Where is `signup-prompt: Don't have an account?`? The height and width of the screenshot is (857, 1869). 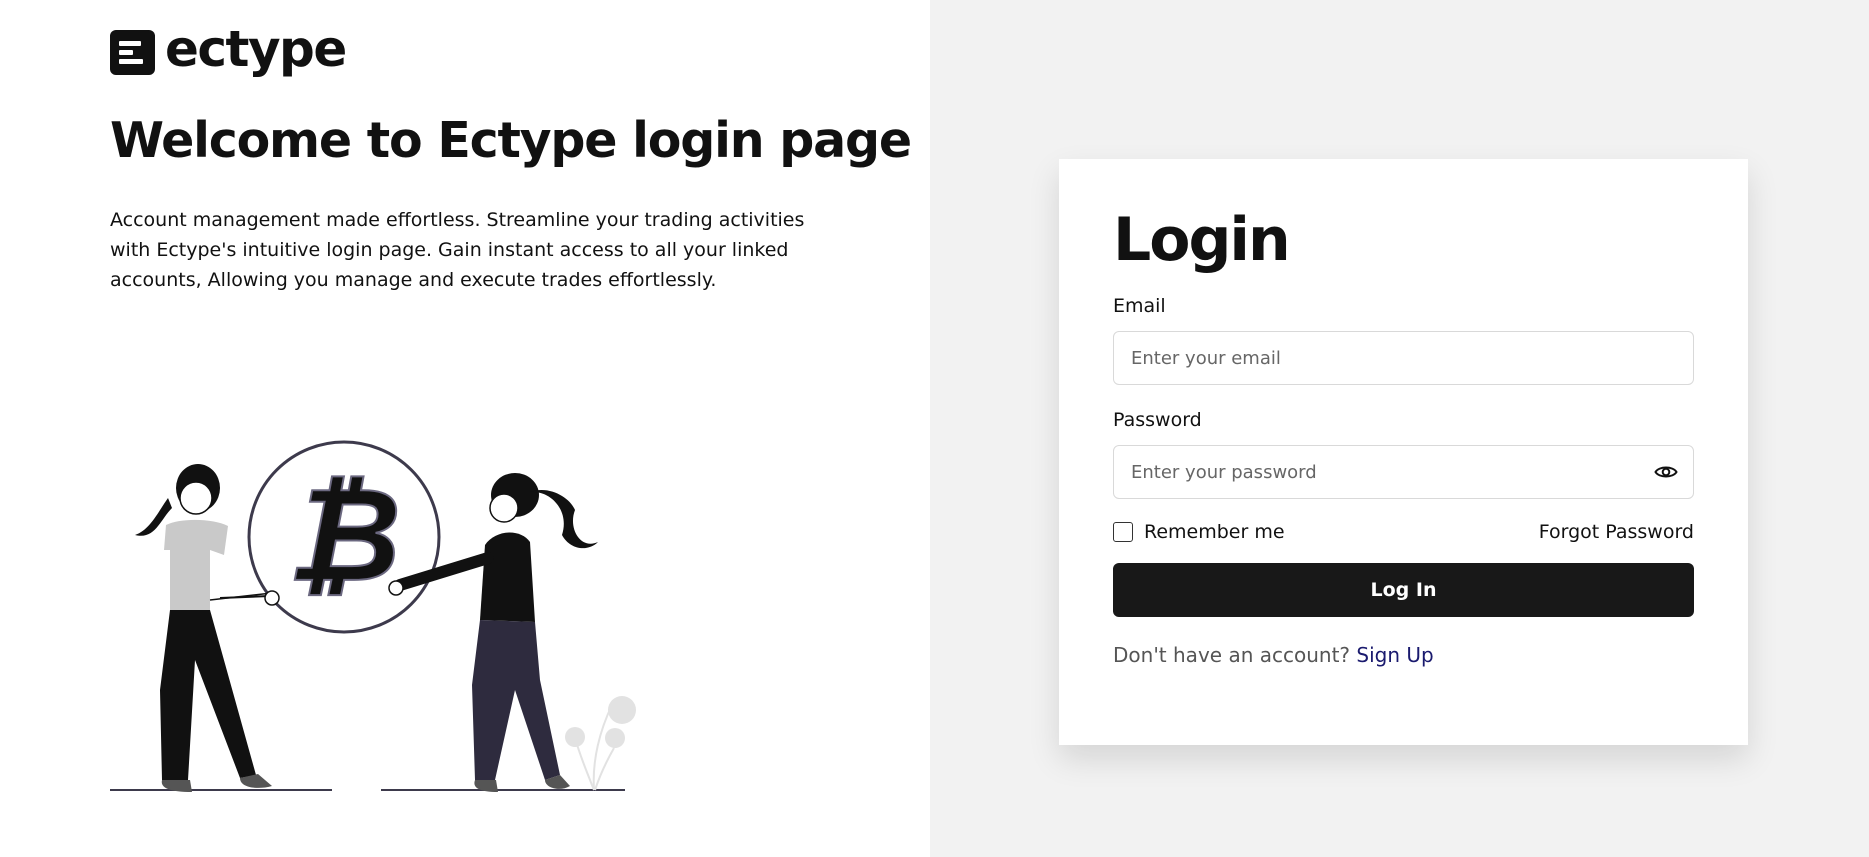
signup-prompt: Don't have an account? is located at coordinates (1232, 655).